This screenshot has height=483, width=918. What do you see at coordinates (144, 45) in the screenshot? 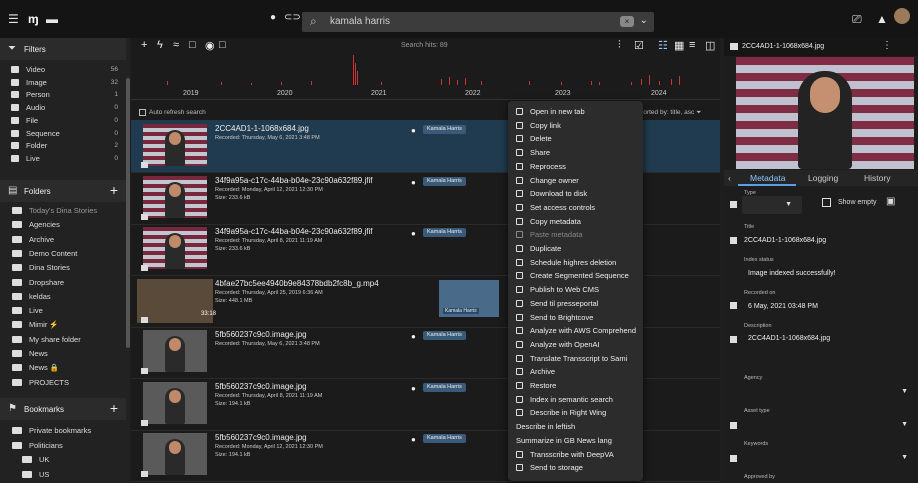
I see `add-icon: +` at bounding box center [144, 45].